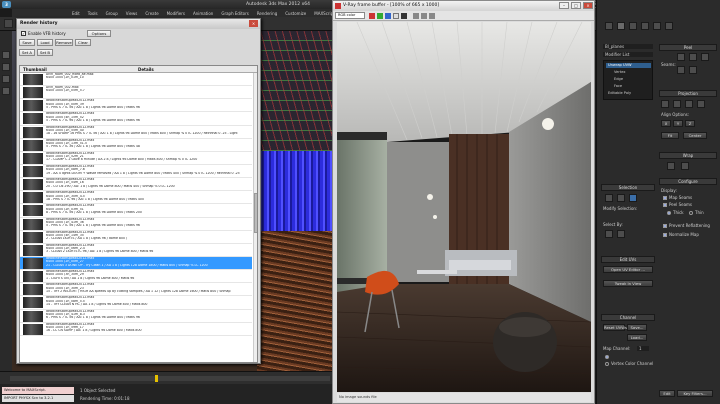 The image size is (720, 404). I want to click on timeline-track, so click(170, 378).